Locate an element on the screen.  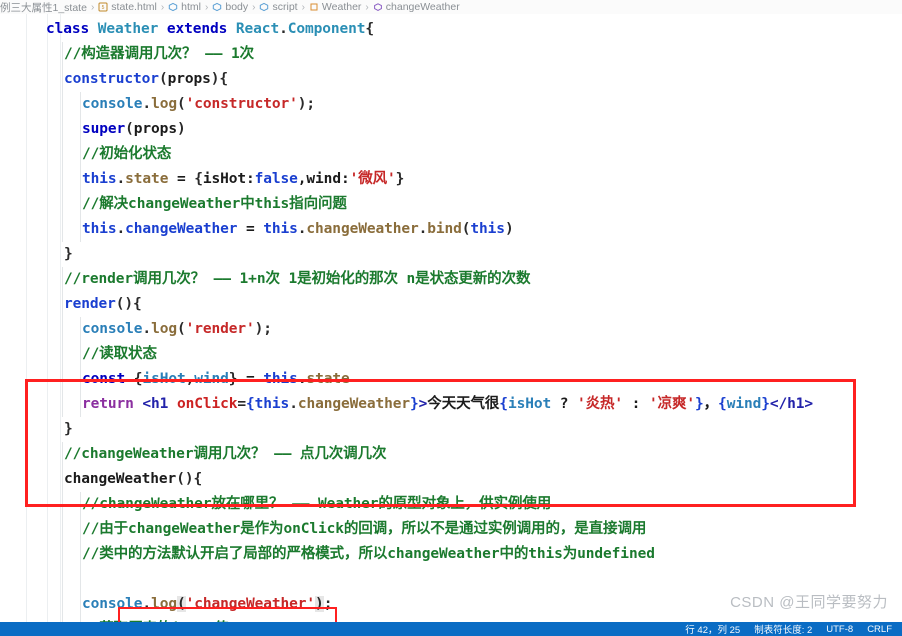
breadcrumb-label: Weather is located at coordinates (341, 7).